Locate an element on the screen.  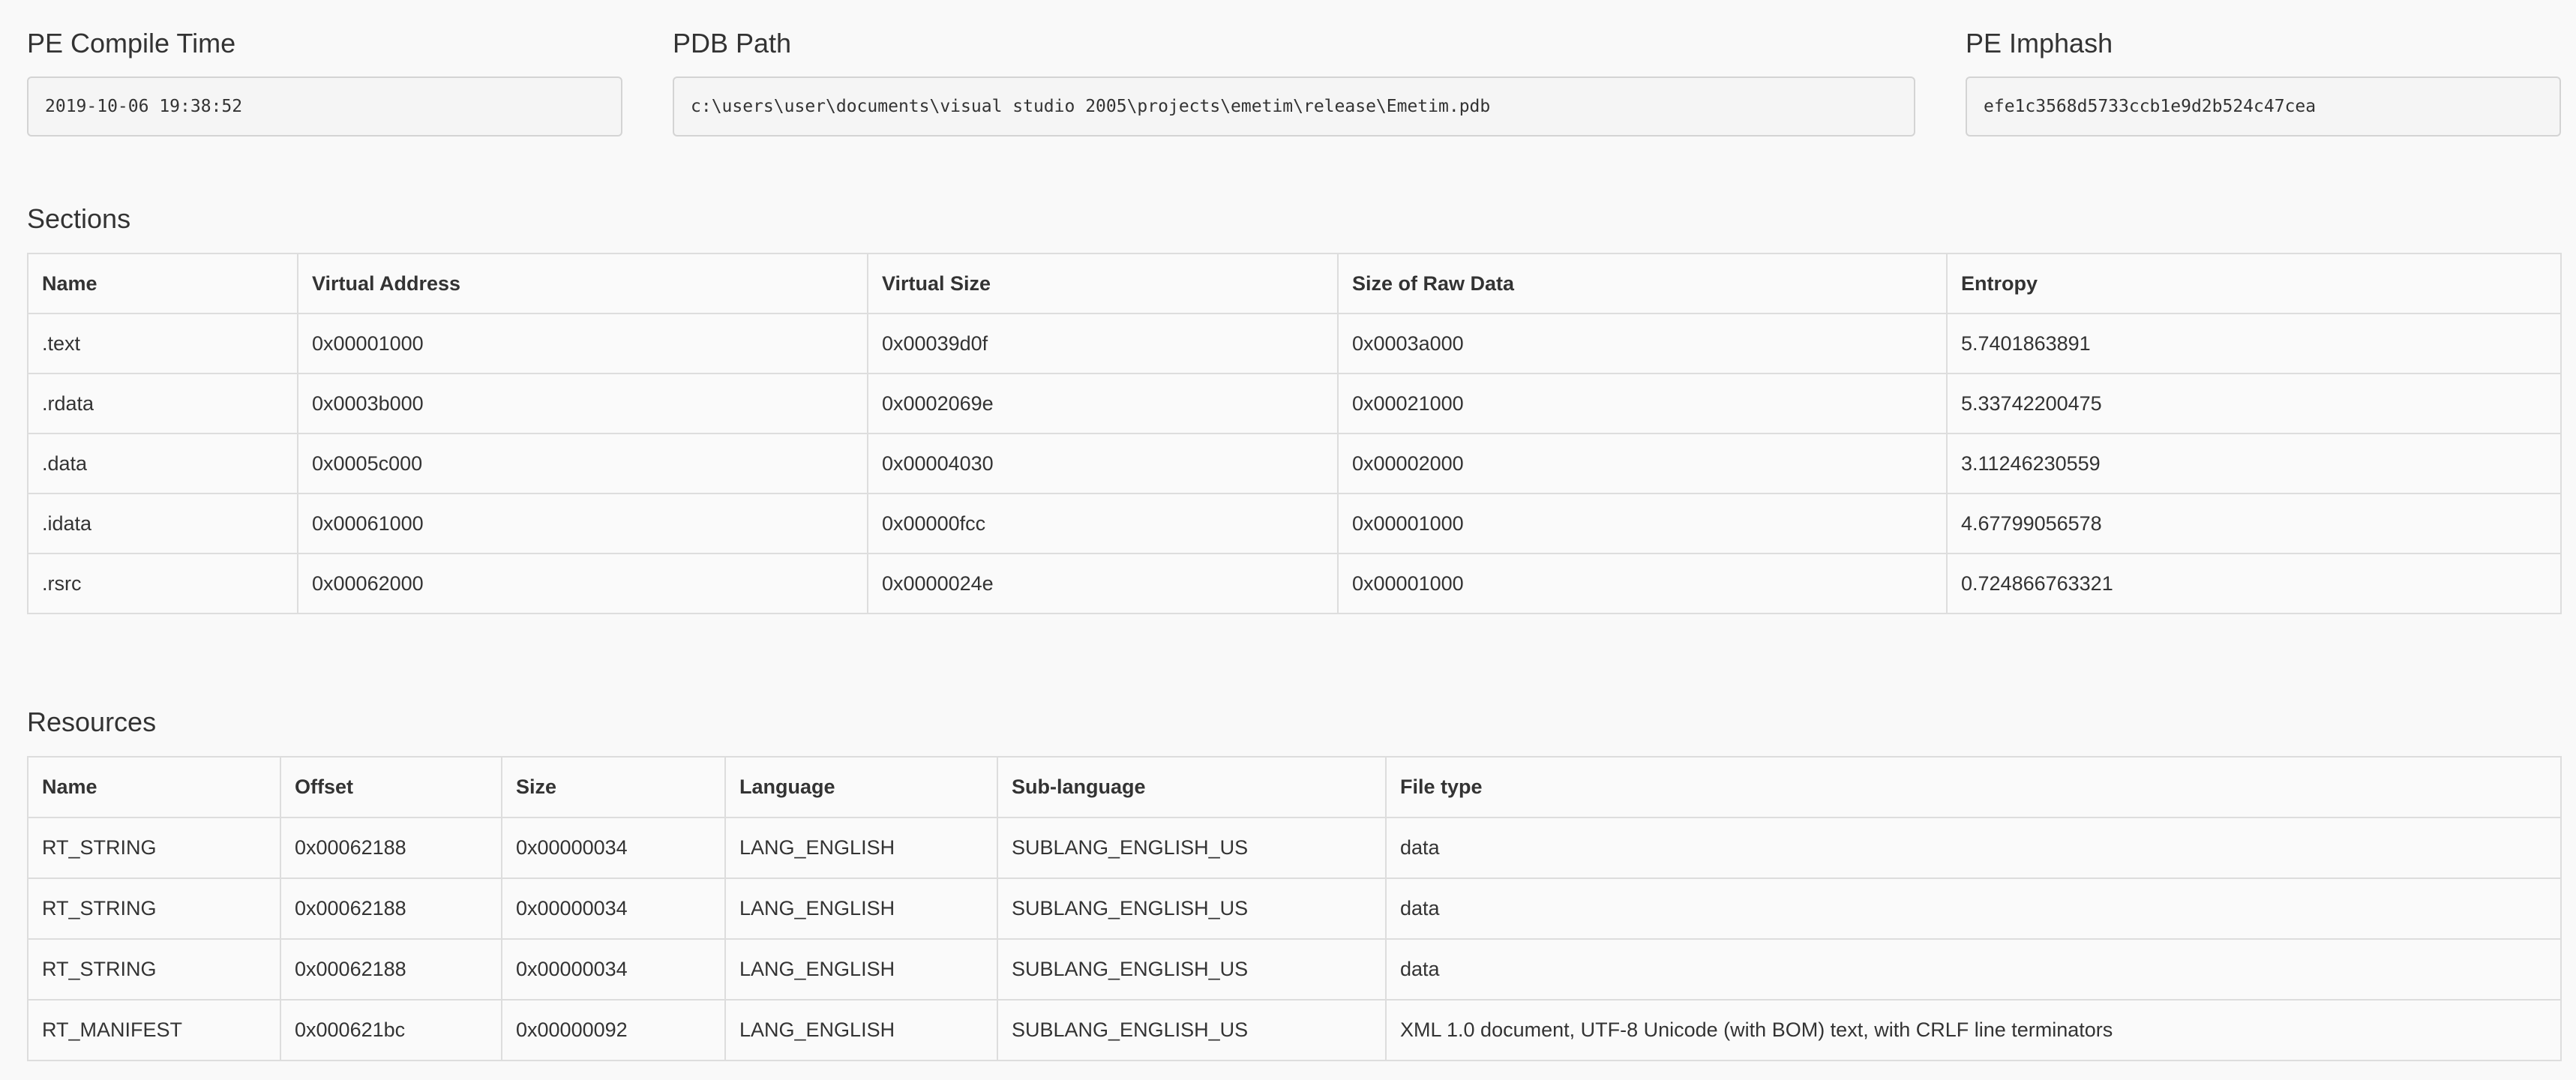
section-virtual-address: 0x0005c000 is located at coordinates (582, 463).